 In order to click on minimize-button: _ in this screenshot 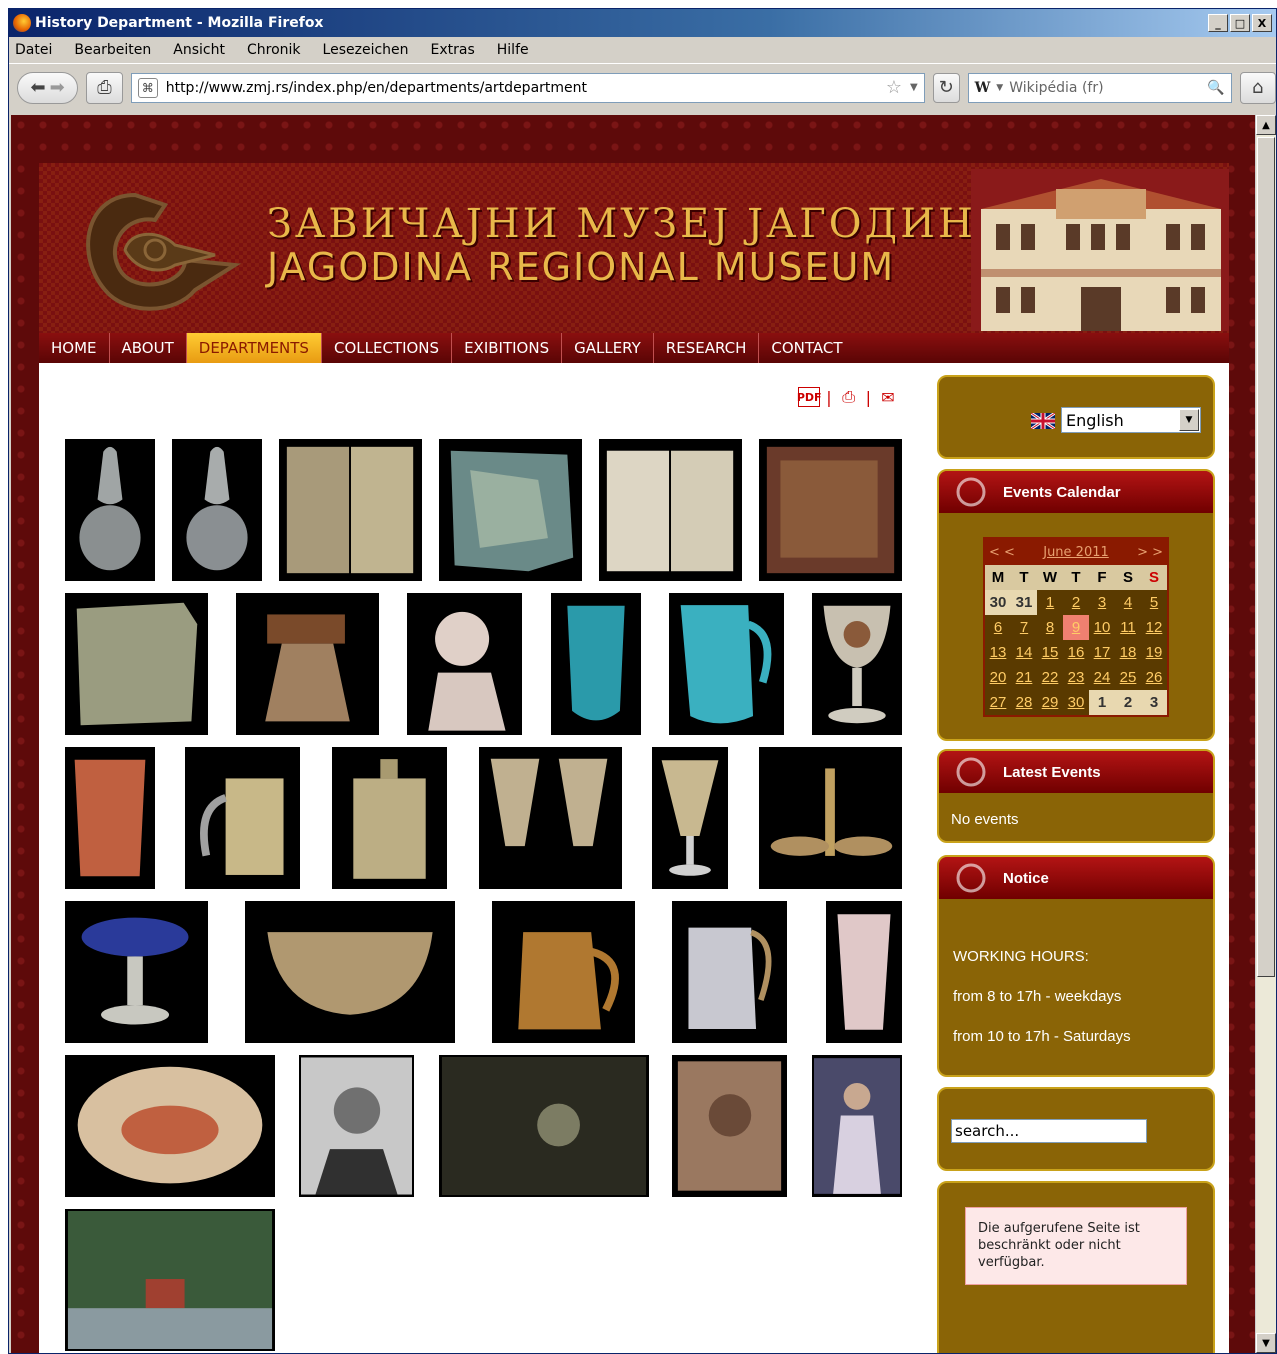, I will do `click(1218, 23)`.